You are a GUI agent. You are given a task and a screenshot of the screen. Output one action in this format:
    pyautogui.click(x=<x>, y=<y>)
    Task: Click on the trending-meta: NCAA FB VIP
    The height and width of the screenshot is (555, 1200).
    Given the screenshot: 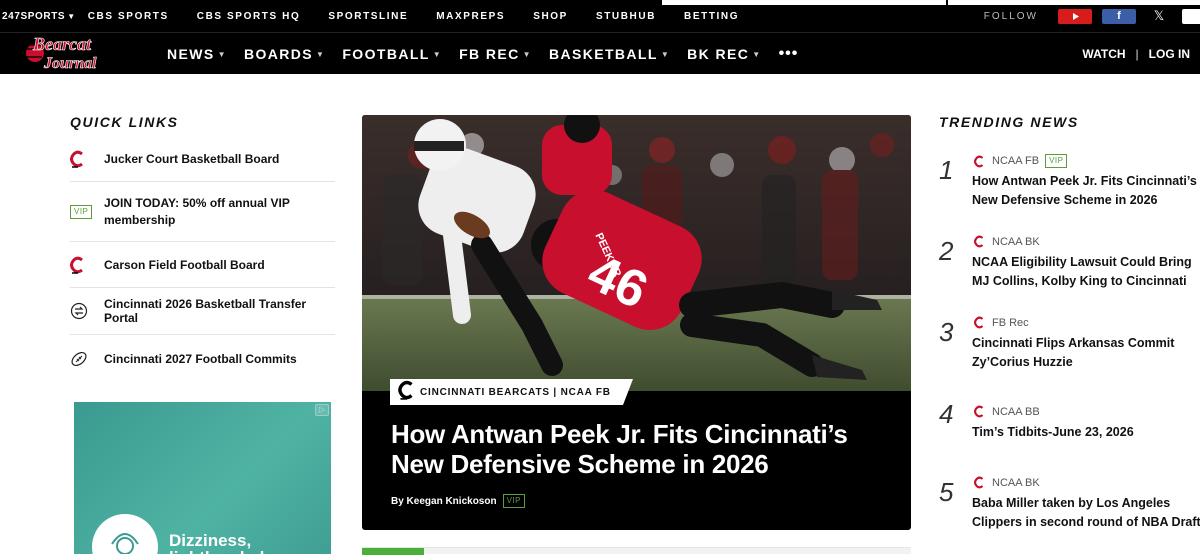 What is the action you would take?
    pyautogui.click(x=1021, y=161)
    